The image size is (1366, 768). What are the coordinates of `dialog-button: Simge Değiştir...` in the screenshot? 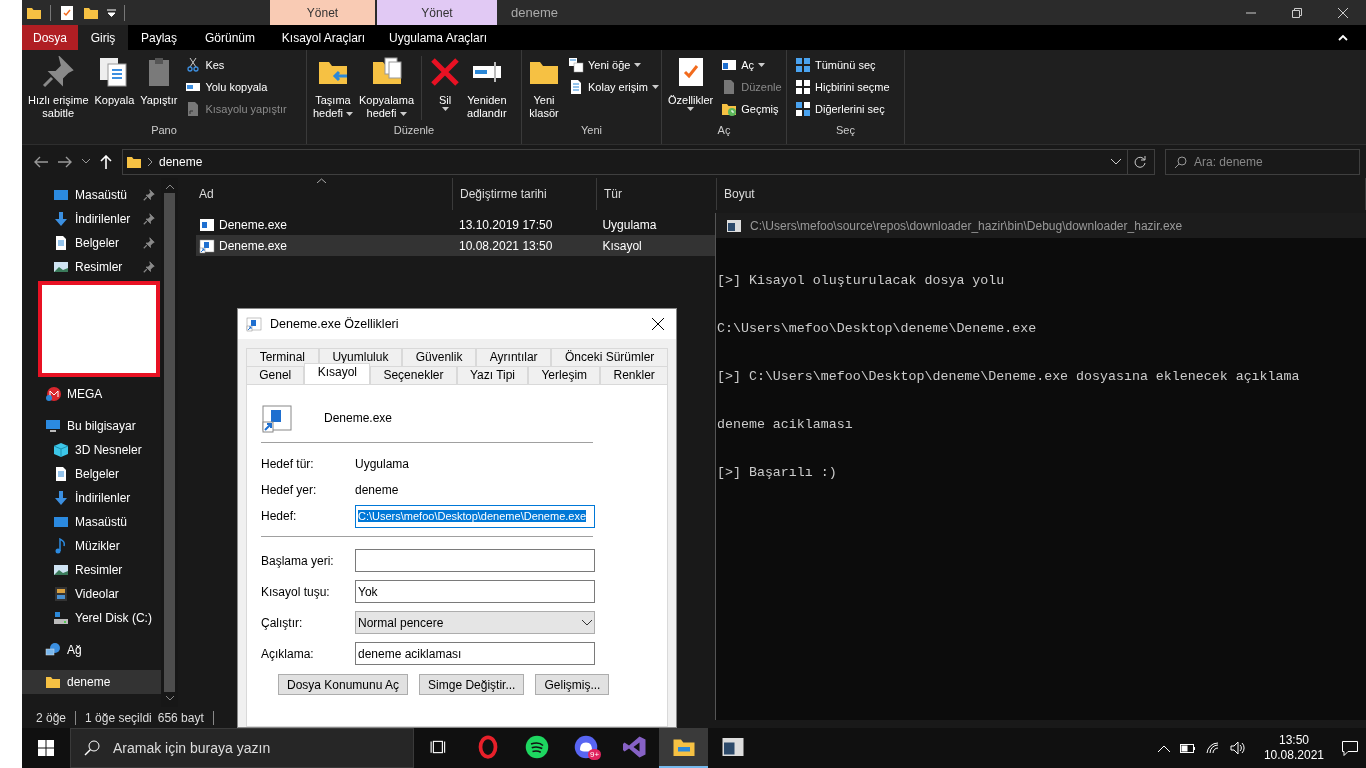 It's located at (472, 684).